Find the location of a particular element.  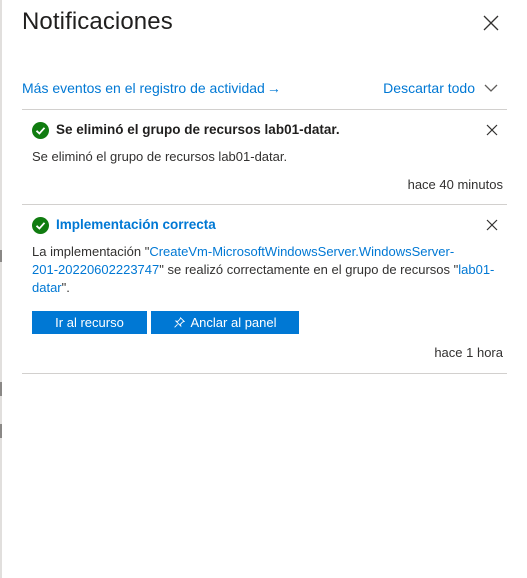

pin-to-dashboard-label: Anclar al panel is located at coordinates (233, 322).